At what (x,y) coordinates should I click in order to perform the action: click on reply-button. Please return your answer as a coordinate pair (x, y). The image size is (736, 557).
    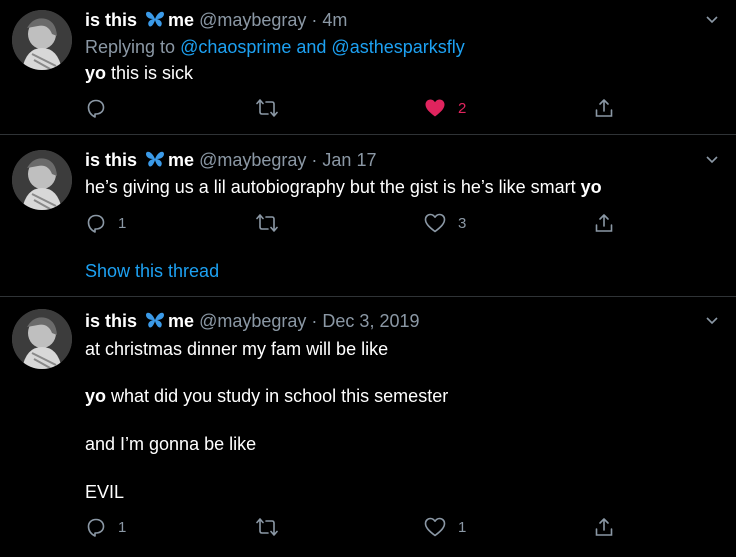
    Looking at the image, I should click on (102, 108).